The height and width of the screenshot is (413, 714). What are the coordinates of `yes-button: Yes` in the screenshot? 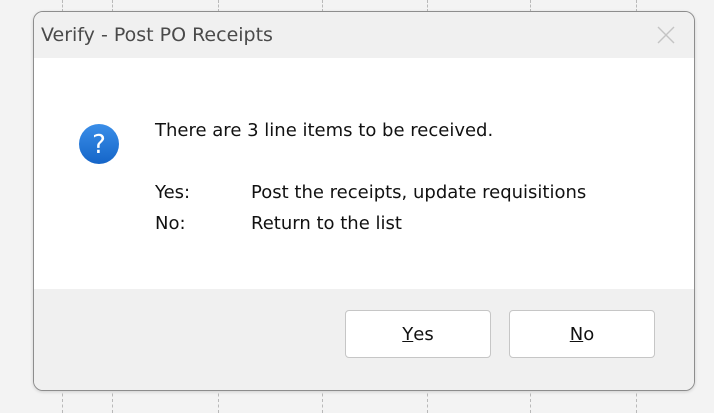 It's located at (418, 334).